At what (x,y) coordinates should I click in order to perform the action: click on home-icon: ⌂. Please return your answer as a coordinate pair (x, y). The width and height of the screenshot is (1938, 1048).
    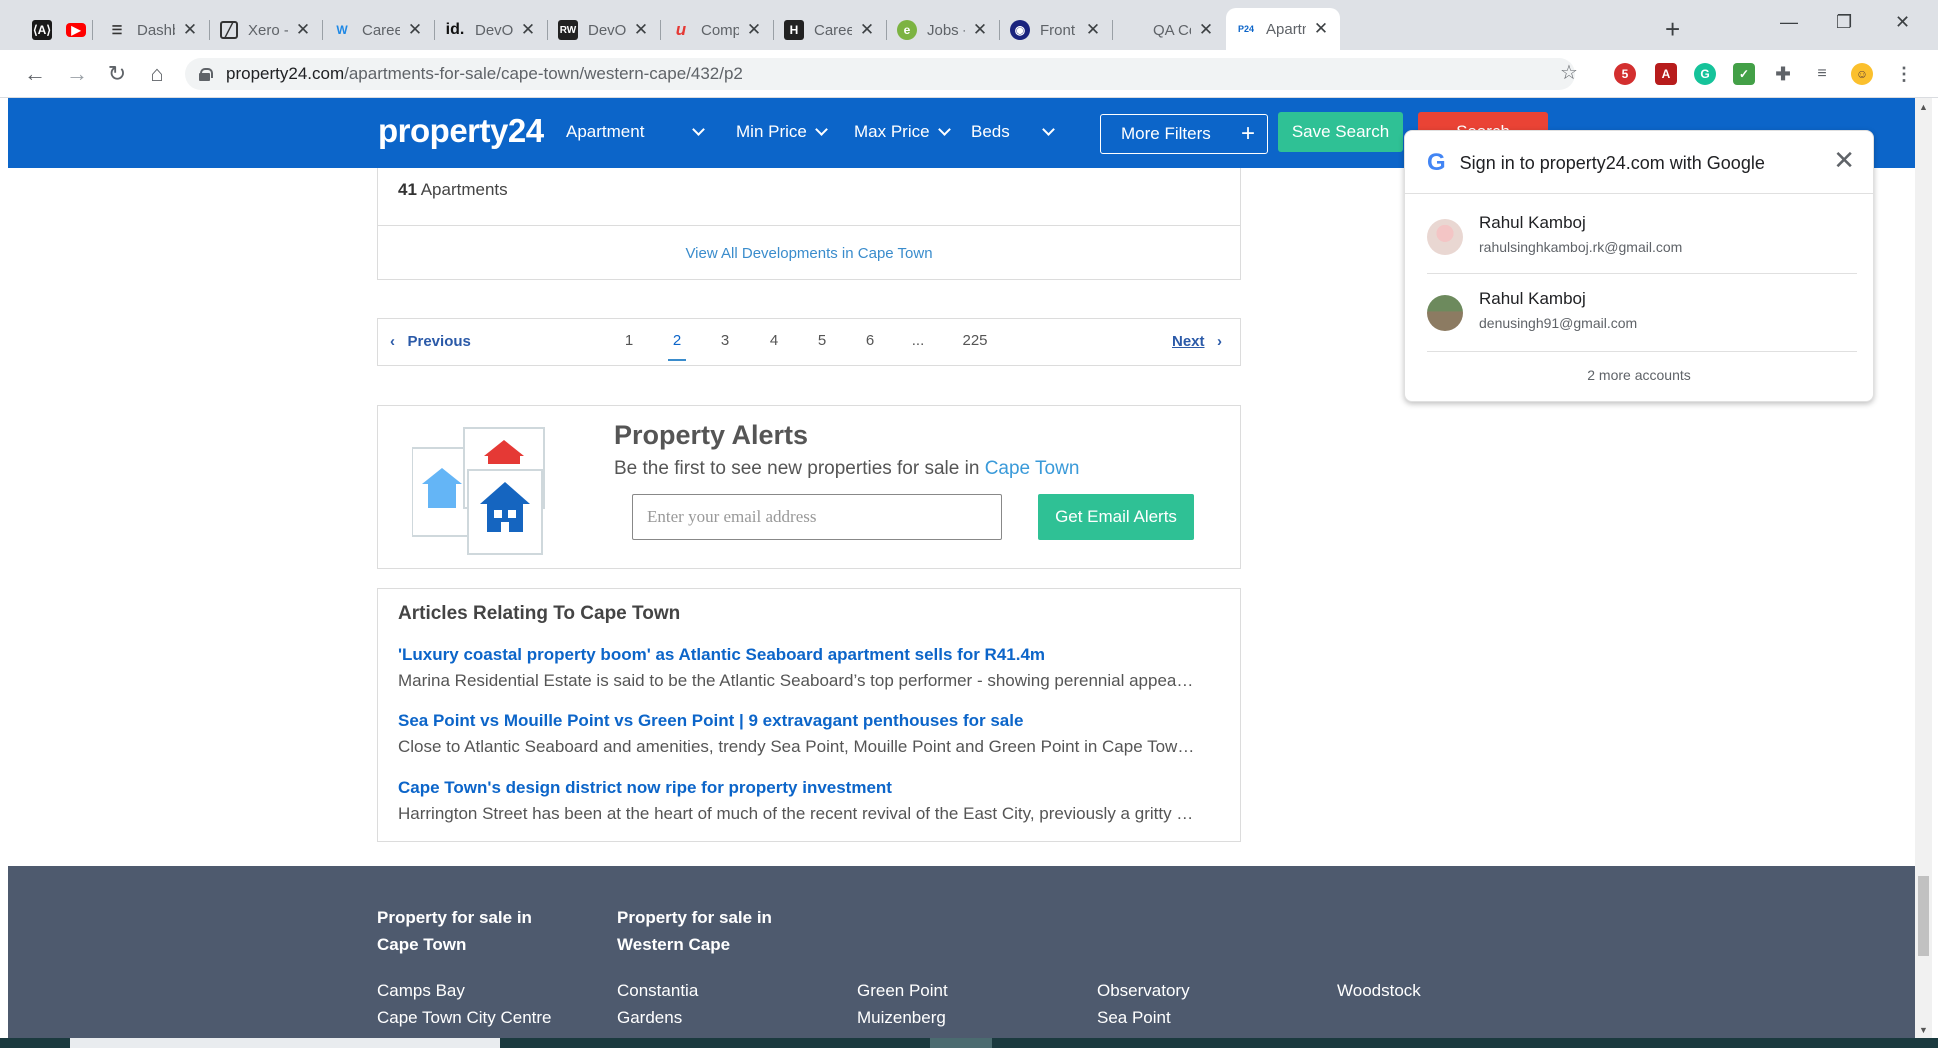
    Looking at the image, I should click on (157, 74).